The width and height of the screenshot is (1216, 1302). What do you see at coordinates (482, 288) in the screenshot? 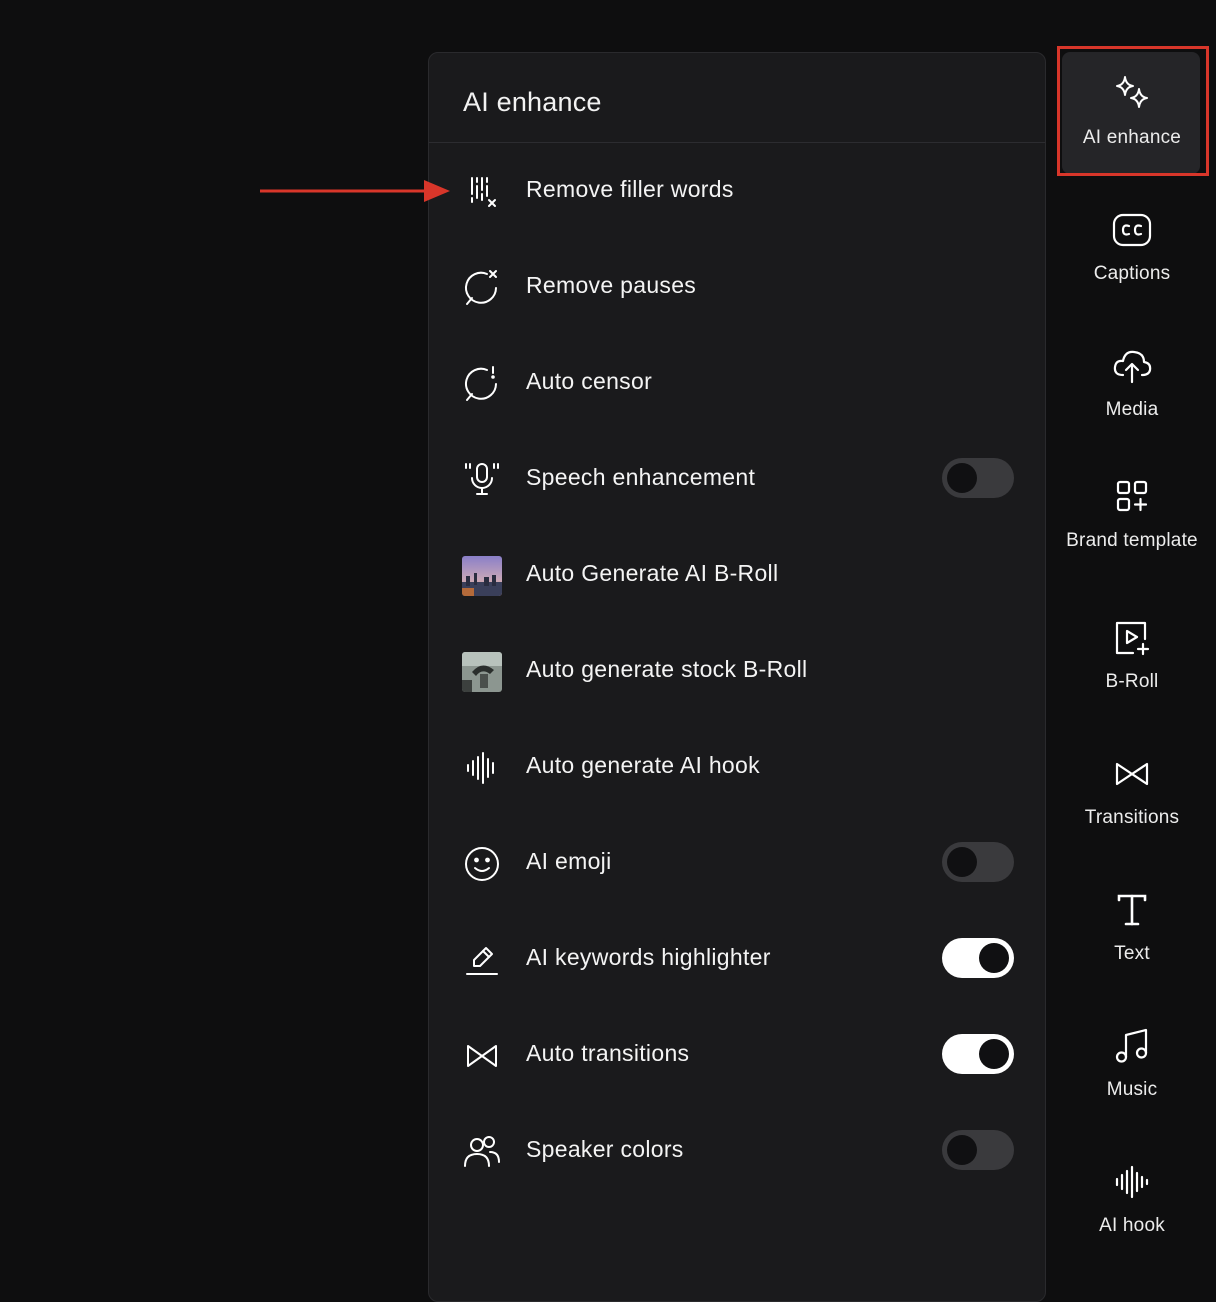
I see `remove-pauses-icon` at bounding box center [482, 288].